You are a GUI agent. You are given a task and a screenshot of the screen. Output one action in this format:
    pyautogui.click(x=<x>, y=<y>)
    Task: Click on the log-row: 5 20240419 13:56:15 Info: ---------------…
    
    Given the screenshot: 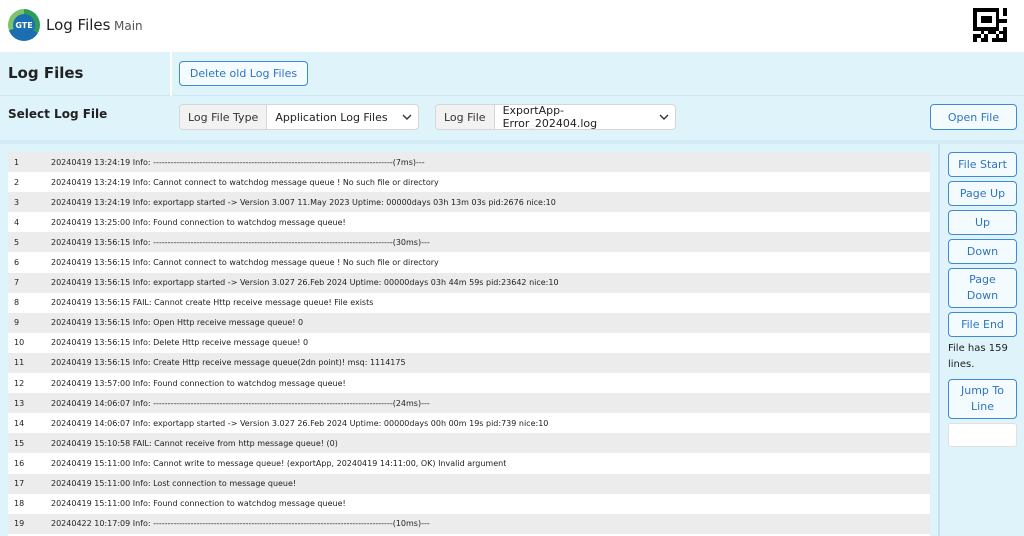 What is the action you would take?
    pyautogui.click(x=469, y=242)
    